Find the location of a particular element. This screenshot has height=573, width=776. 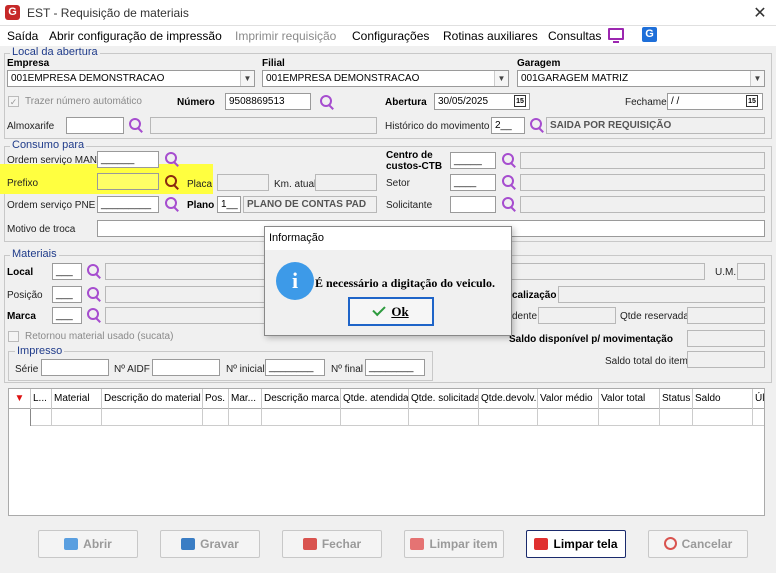

inicial-label: Nº inicial is located at coordinates (245, 369).